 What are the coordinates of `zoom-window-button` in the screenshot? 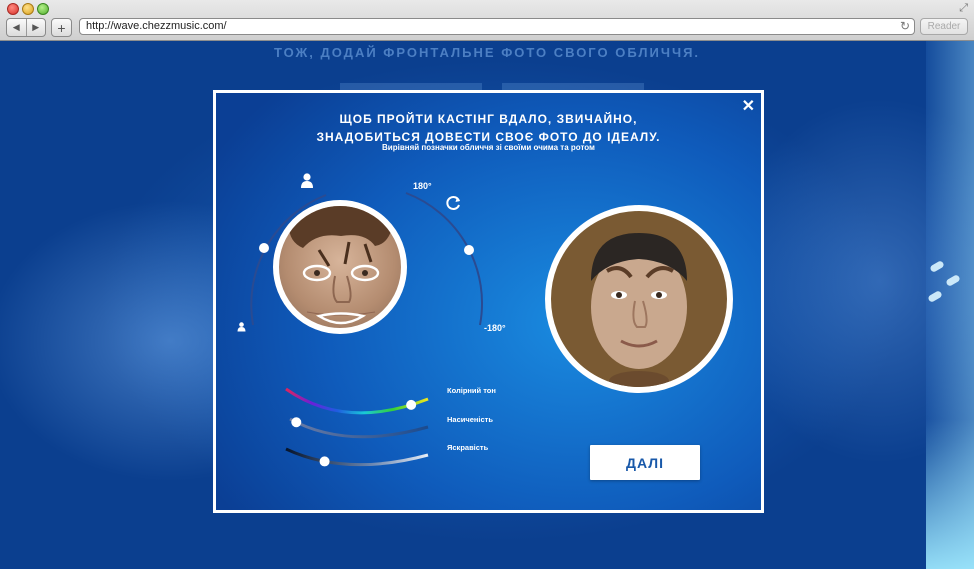 It's located at (43, 9).